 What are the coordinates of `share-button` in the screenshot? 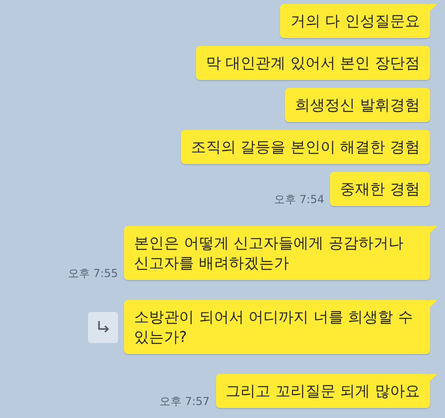 It's located at (103, 327).